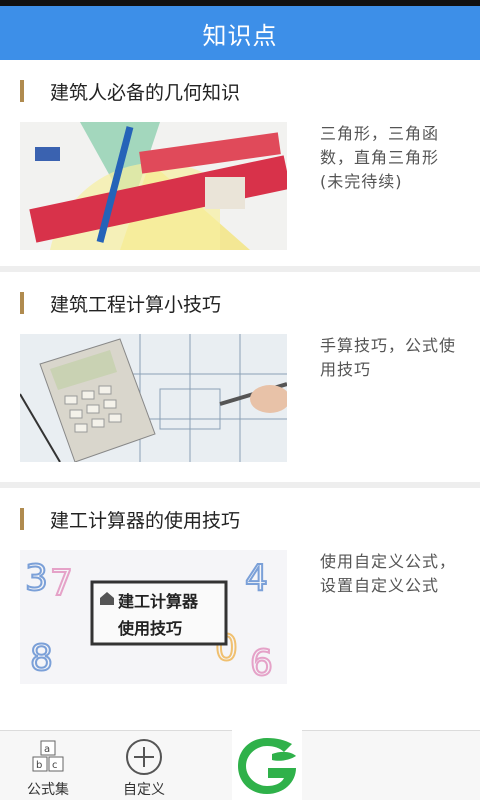 The height and width of the screenshot is (800, 480). I want to click on svg-text: 8, so click(41, 658).